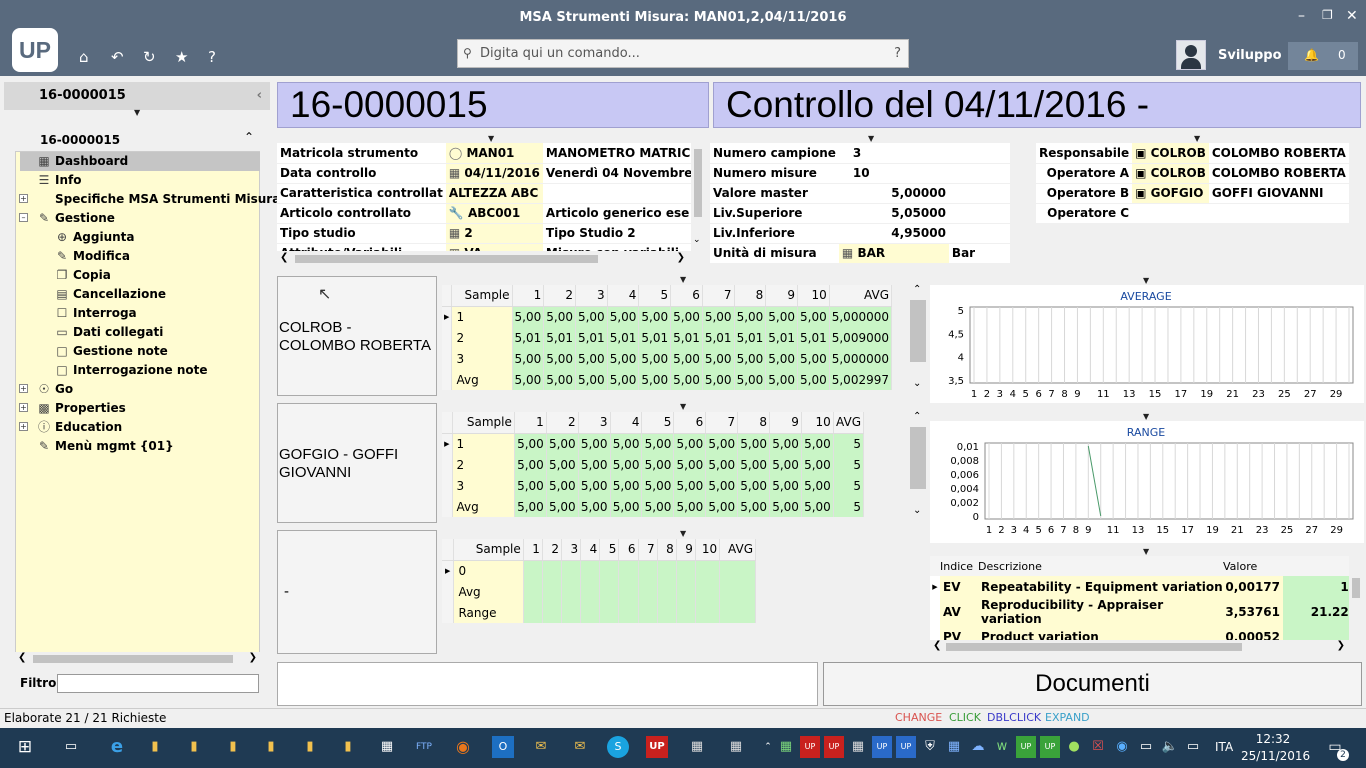  I want to click on collapse-sidebar-icon: ‹, so click(259, 96).